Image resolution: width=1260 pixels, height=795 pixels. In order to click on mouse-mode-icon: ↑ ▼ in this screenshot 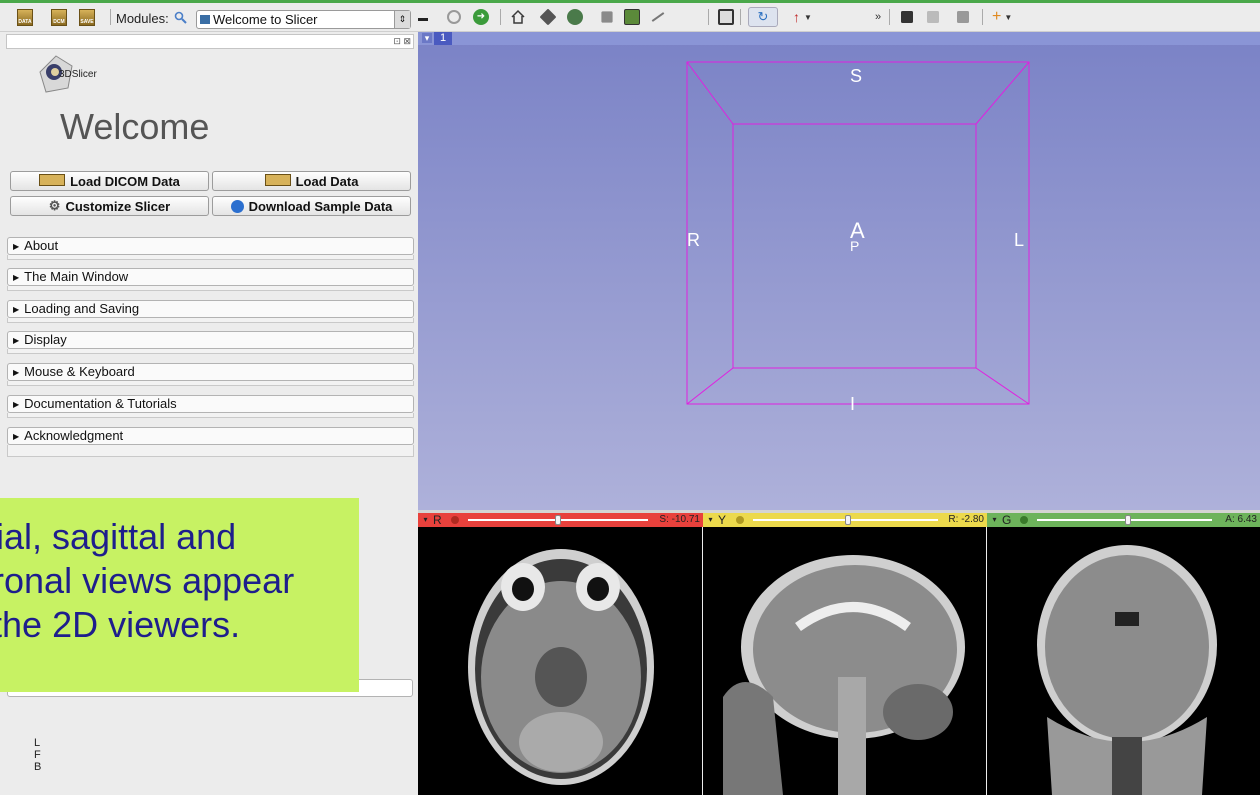, I will do `click(802, 17)`.